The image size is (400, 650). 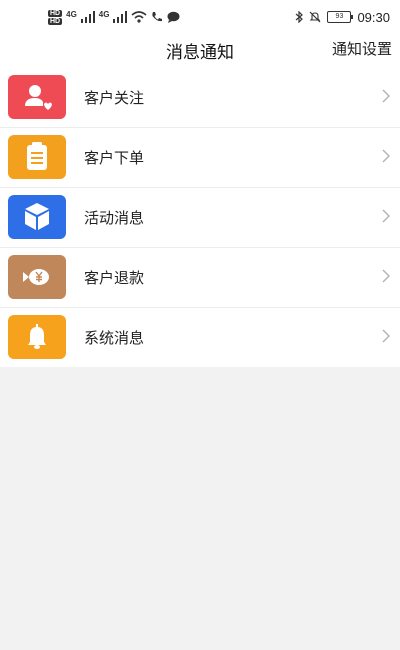 What do you see at coordinates (114, 338) in the screenshot?
I see `list-item-label: 系统消息` at bounding box center [114, 338].